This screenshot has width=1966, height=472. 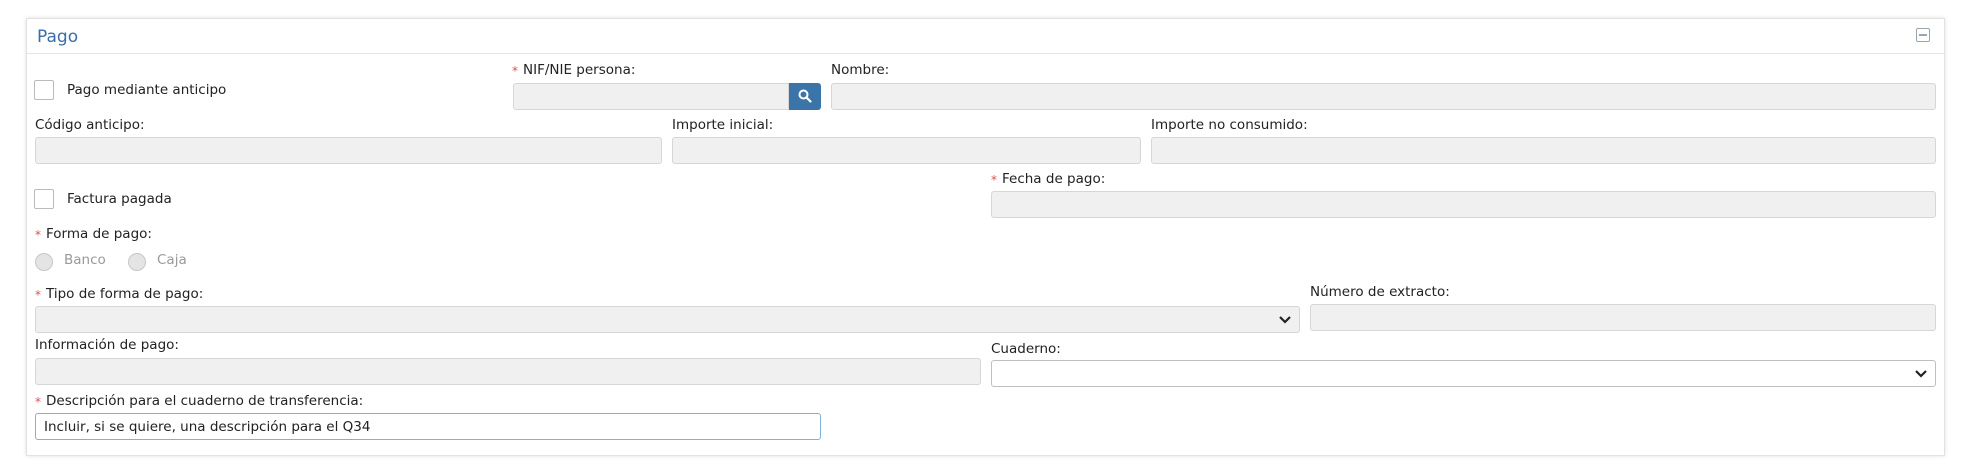 What do you see at coordinates (1054, 179) in the screenshot?
I see `fecha-pago-label-text: Fecha de pago:` at bounding box center [1054, 179].